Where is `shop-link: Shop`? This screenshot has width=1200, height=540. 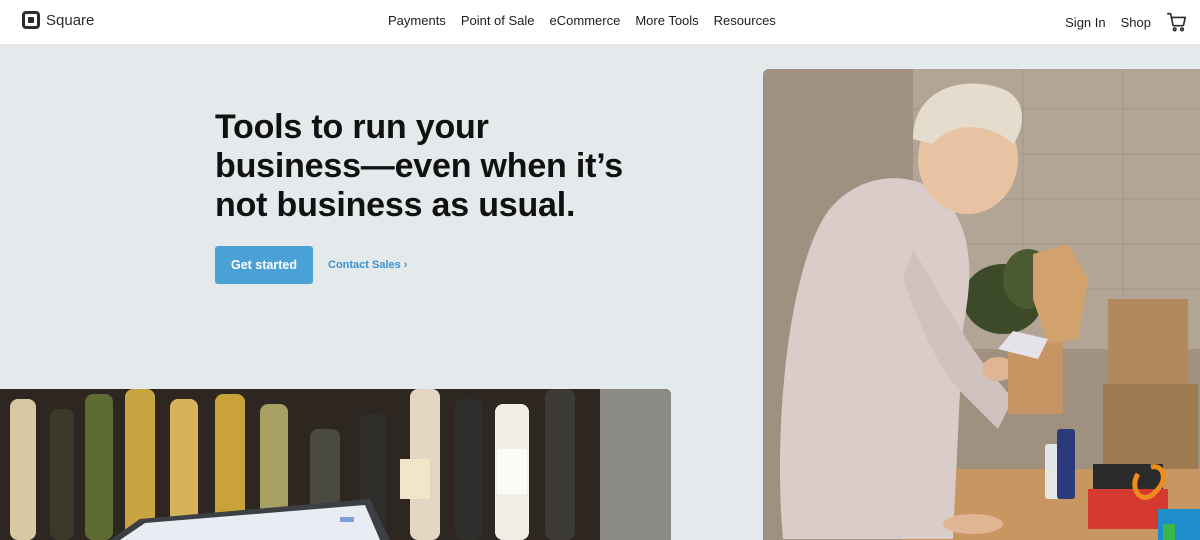 shop-link: Shop is located at coordinates (1136, 22).